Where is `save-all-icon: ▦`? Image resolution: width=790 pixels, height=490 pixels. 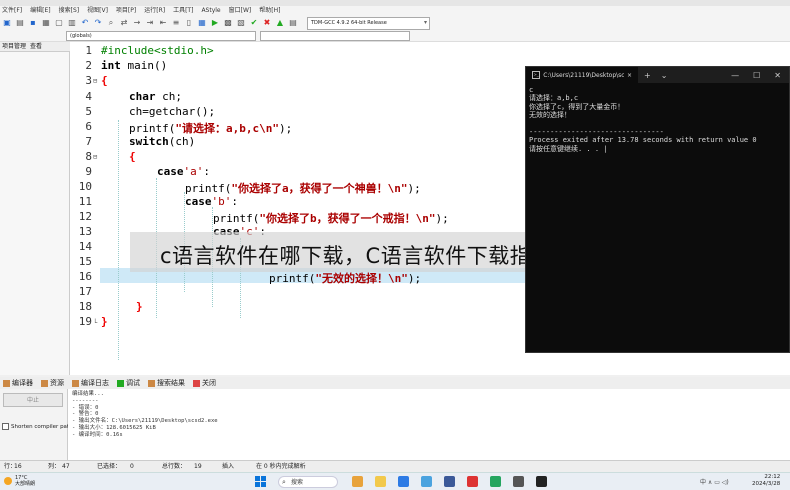
save-all-icon: ▦ is located at coordinates (46, 23).